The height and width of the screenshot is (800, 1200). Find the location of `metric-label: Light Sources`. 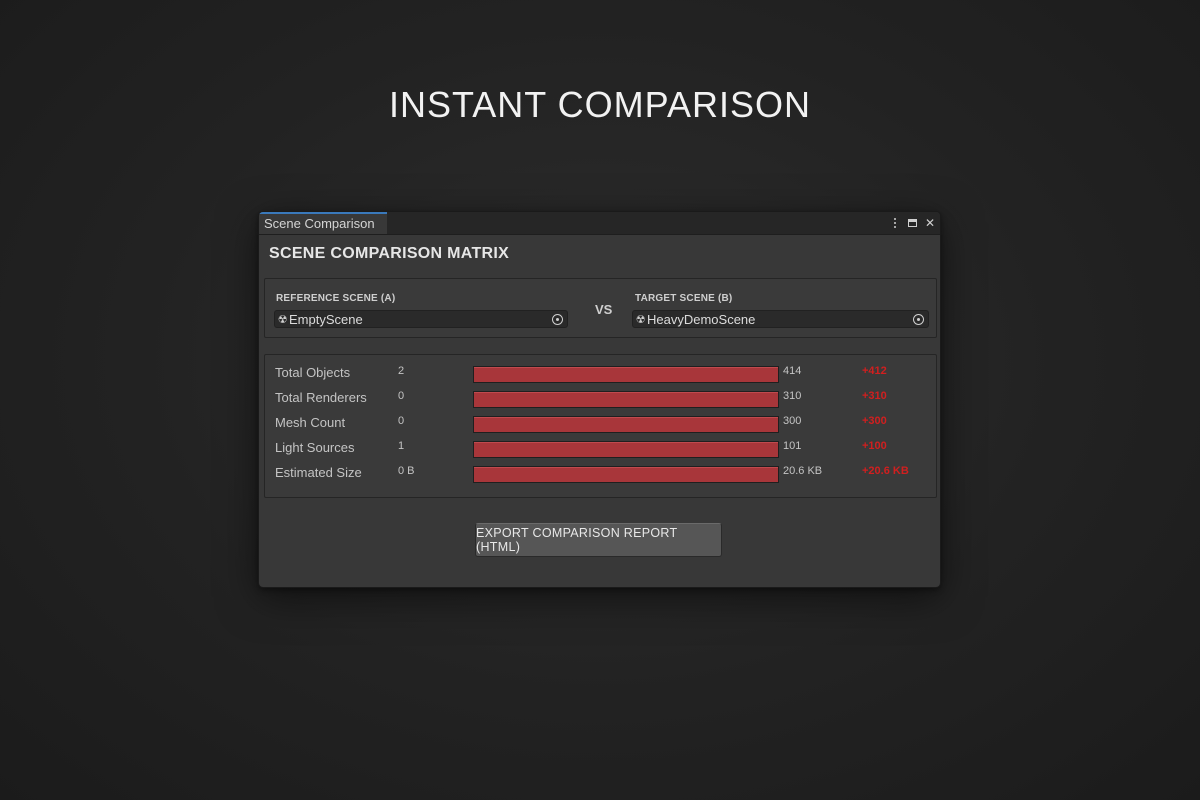

metric-label: Light Sources is located at coordinates (315, 447).